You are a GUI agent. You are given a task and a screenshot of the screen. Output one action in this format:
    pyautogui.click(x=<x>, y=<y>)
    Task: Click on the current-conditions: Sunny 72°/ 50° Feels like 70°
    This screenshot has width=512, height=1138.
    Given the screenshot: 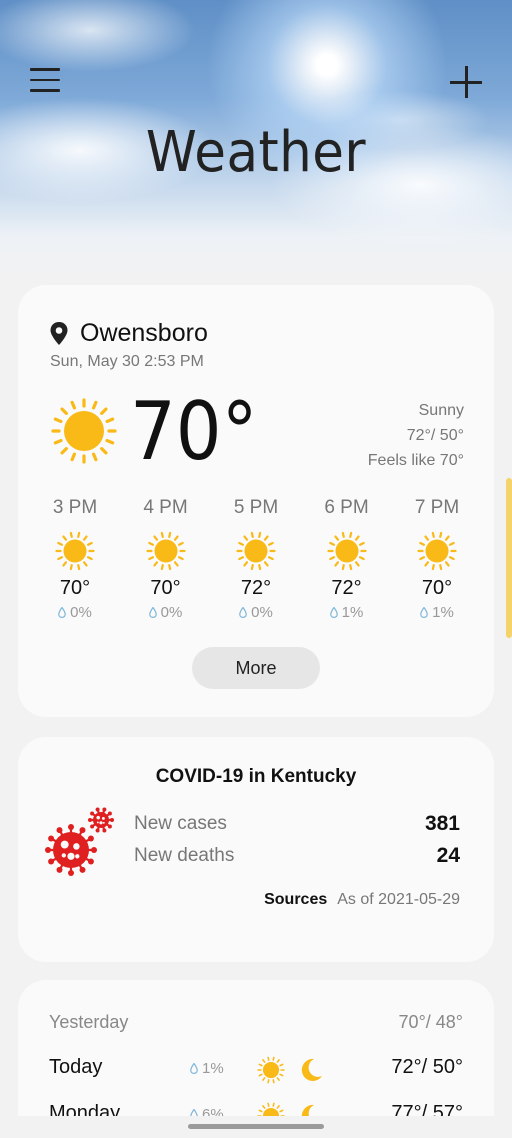 What is the action you would take?
    pyautogui.click(x=416, y=435)
    